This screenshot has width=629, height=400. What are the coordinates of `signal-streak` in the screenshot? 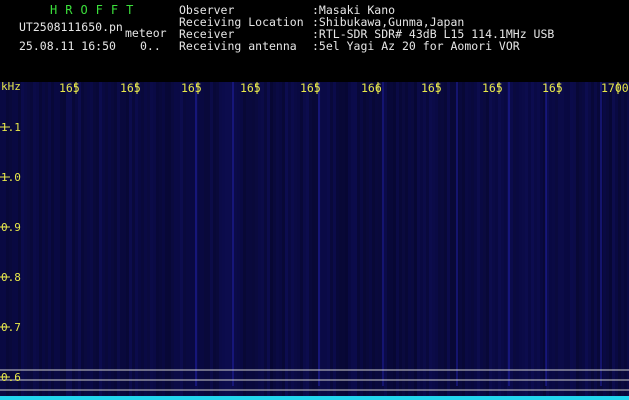 It's located at (601, 234).